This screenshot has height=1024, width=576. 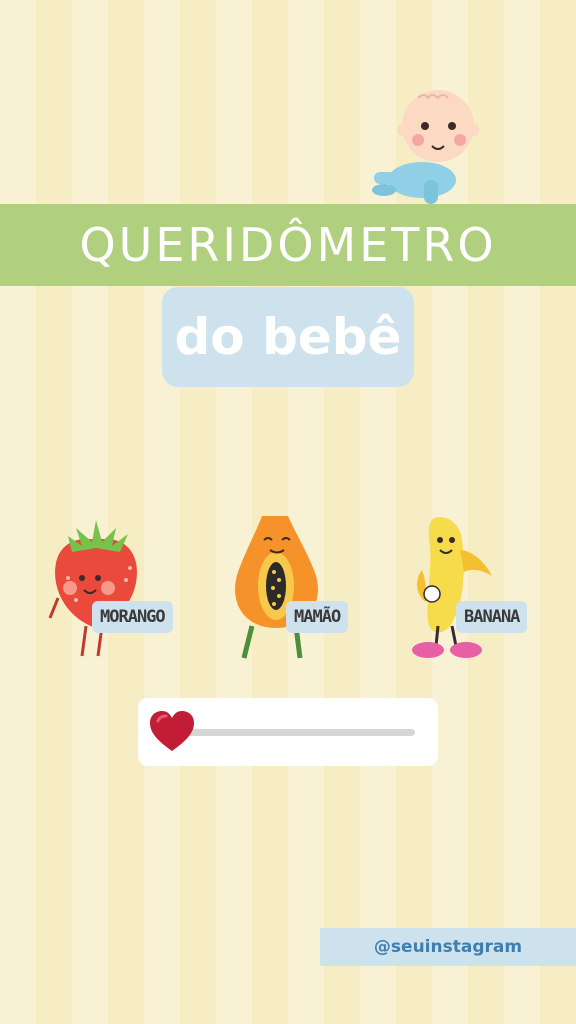 I want to click on papaya-character-icon, so click(x=277, y=586).